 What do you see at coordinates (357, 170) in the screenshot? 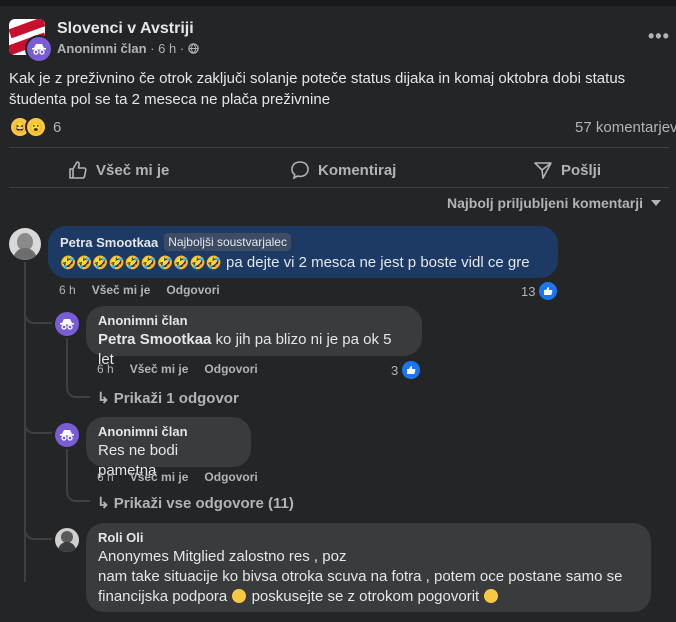
I see `comment-label: Komentiraj` at bounding box center [357, 170].